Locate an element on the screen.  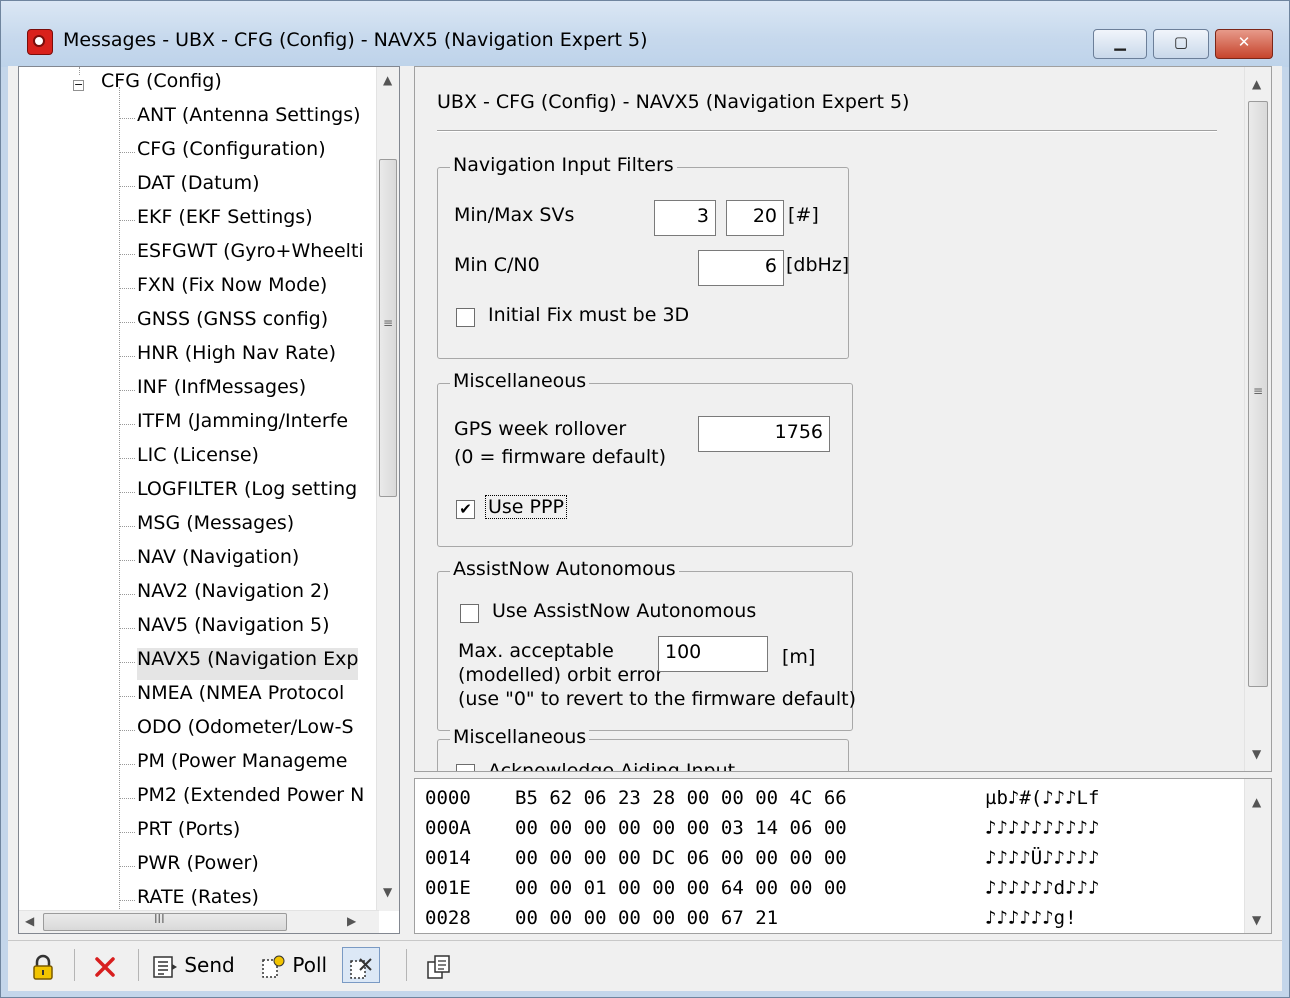
poll-button: Poll is located at coordinates (293, 965).